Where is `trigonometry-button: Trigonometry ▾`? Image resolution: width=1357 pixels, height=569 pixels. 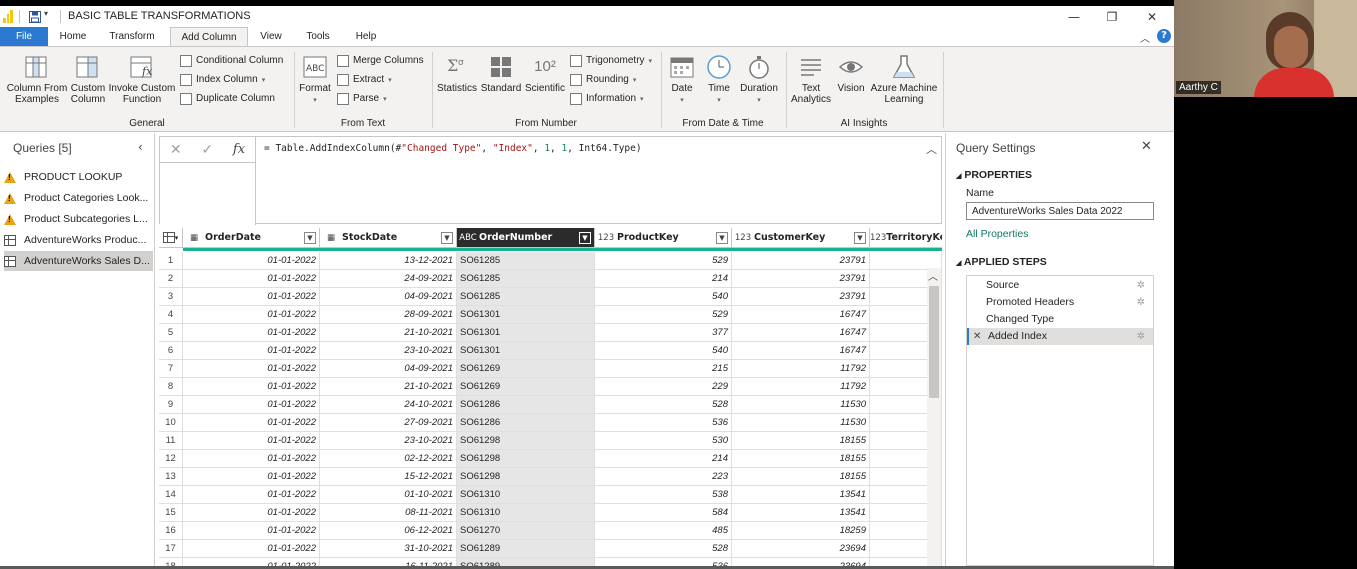
trigonometry-button: Trigonometry ▾ is located at coordinates (611, 60).